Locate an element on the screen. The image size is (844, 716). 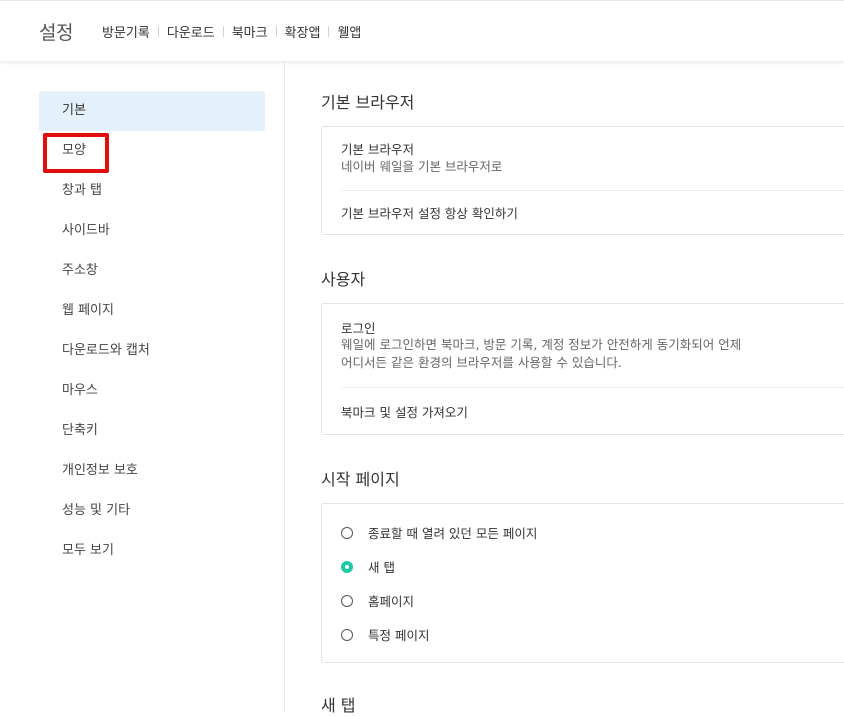
sidebar-item-view-all: 모두 보기 is located at coordinates (152, 551).